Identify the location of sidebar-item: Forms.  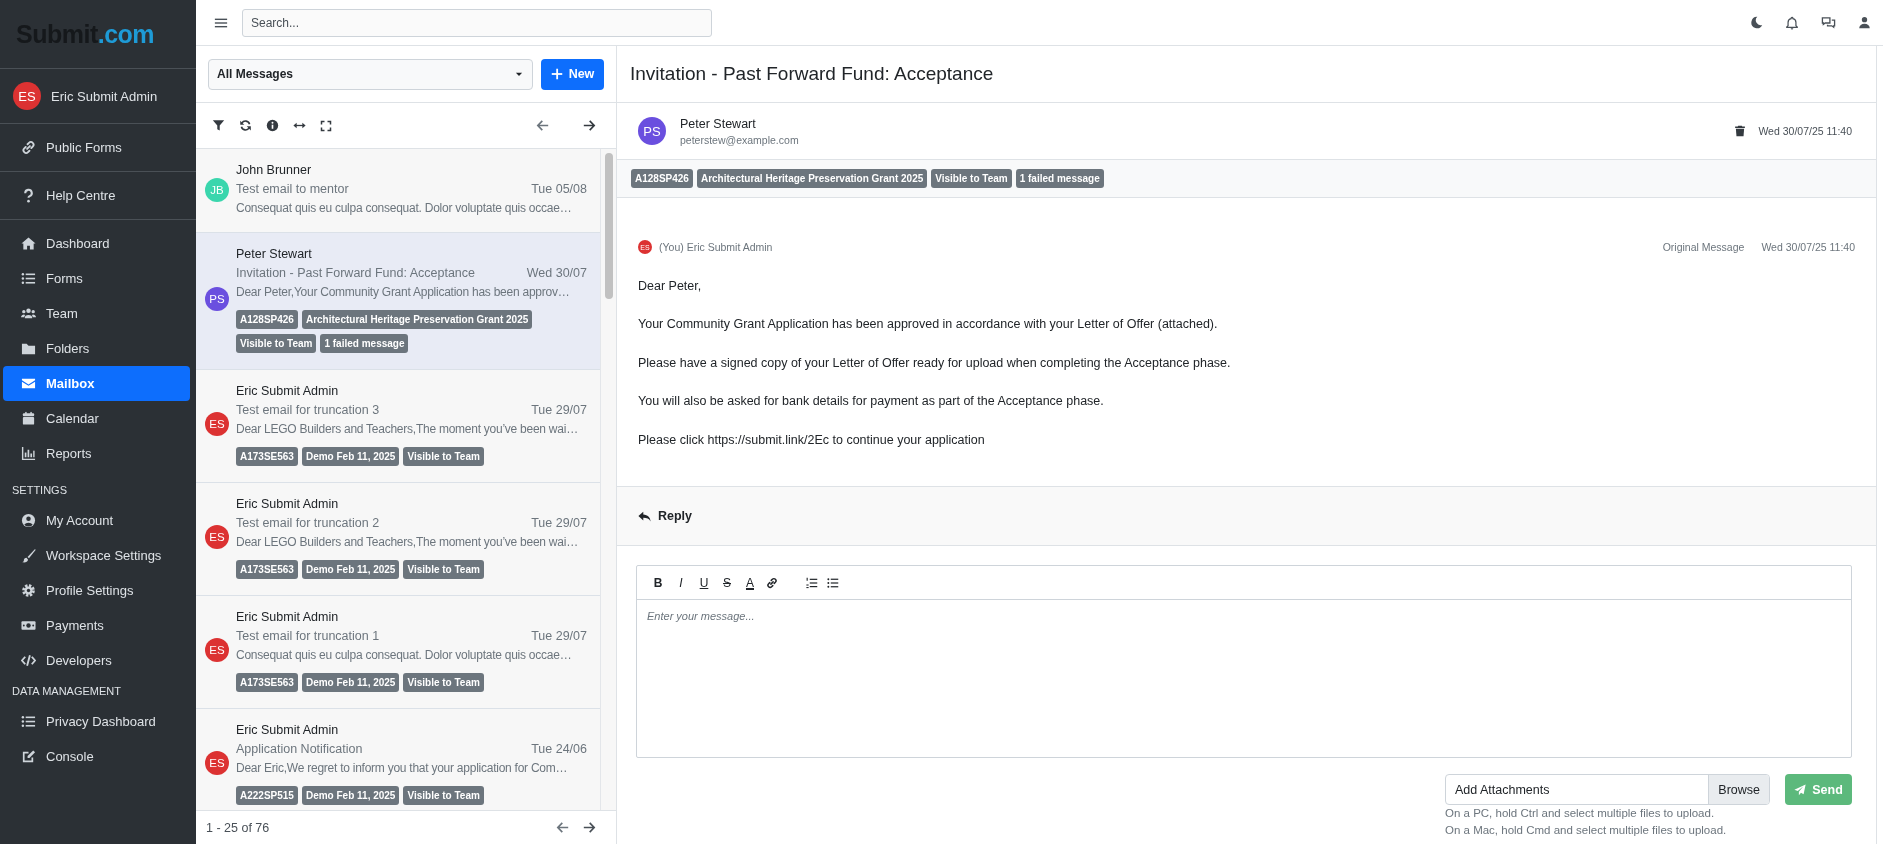
(96, 278).